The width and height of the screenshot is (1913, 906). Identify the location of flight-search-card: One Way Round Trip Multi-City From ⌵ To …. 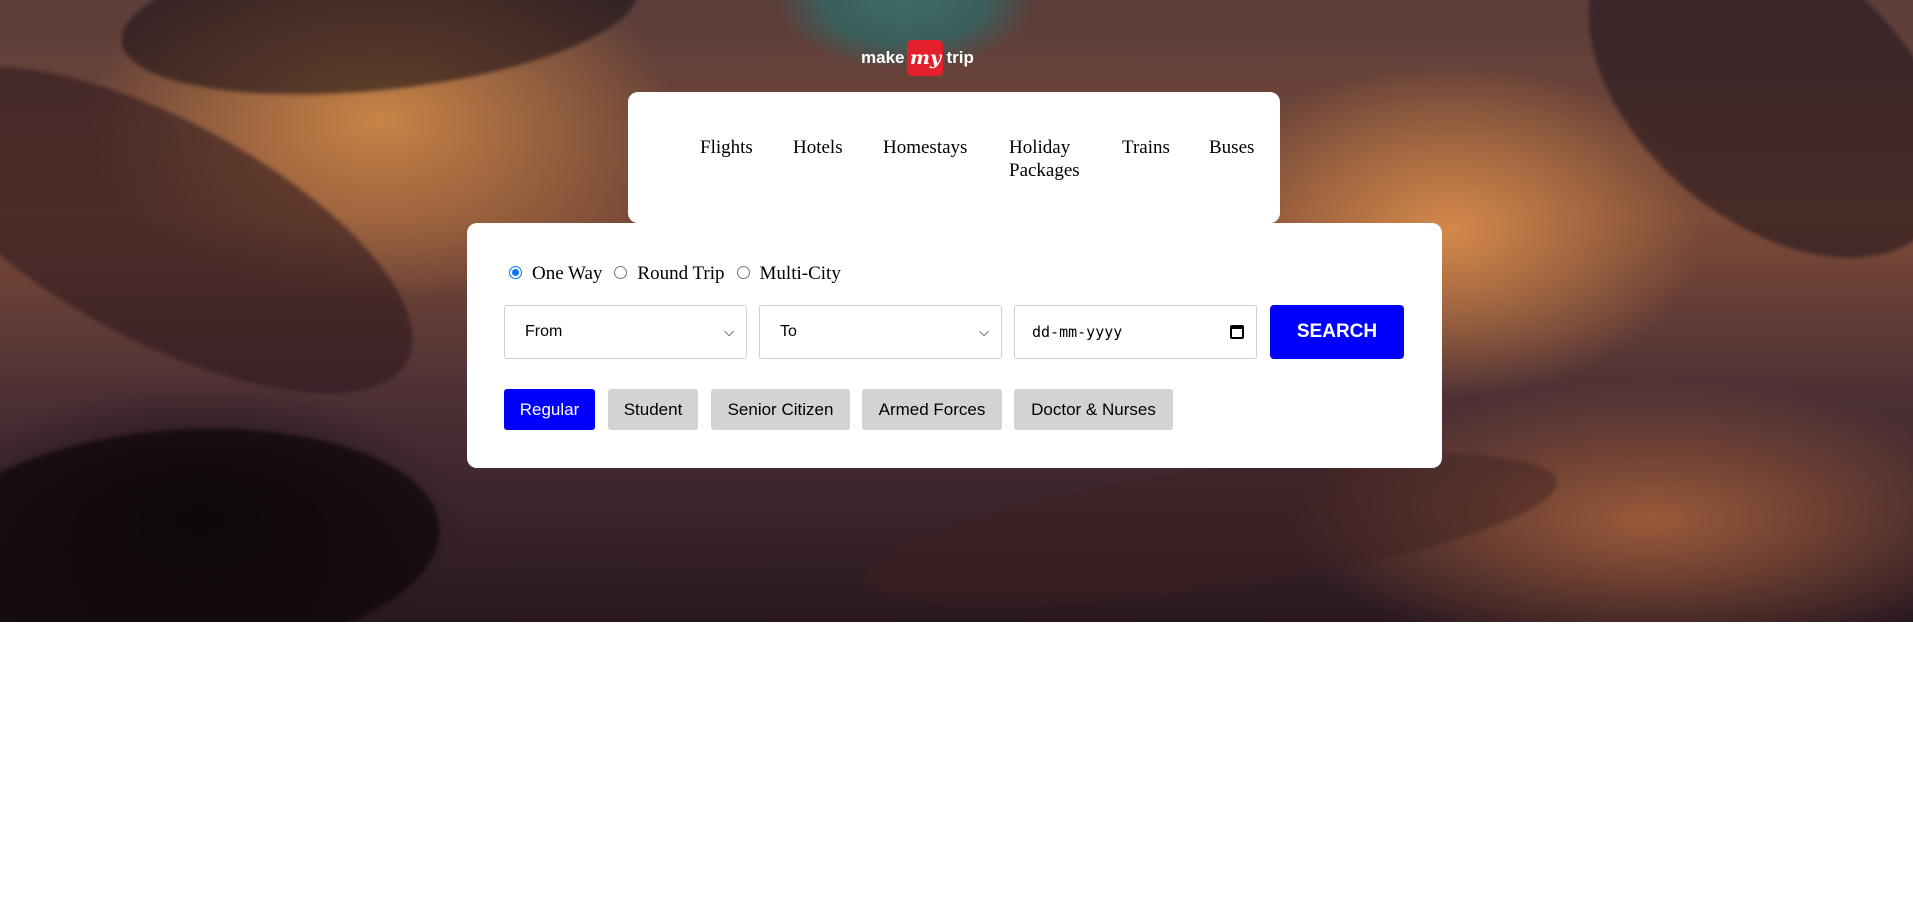
(954, 345).